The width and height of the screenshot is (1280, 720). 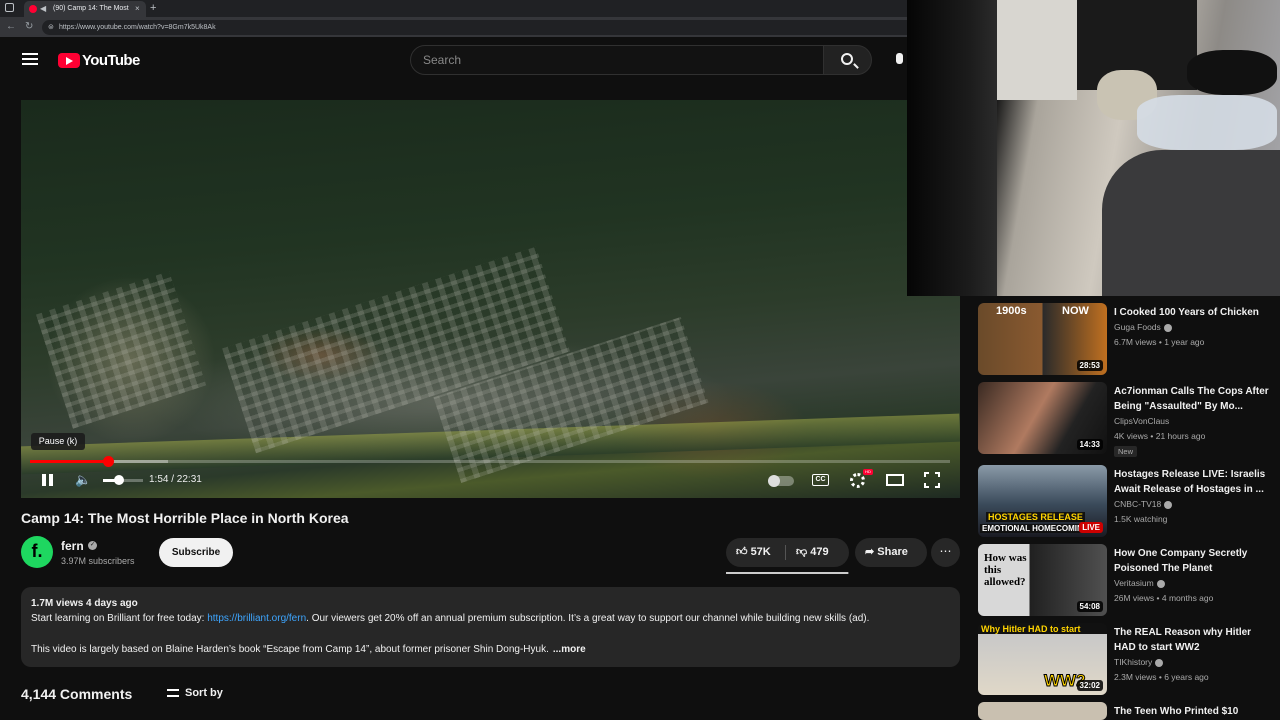 What do you see at coordinates (48, 480) in the screenshot?
I see `pause-button` at bounding box center [48, 480].